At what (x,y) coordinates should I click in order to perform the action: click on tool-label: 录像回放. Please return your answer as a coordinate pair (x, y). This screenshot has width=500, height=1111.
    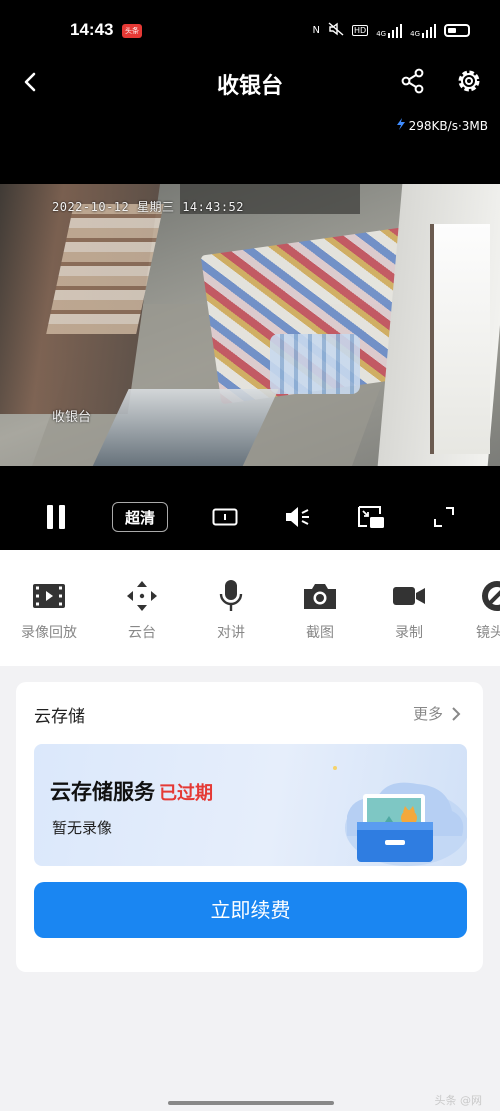
    Looking at the image, I should click on (49, 633).